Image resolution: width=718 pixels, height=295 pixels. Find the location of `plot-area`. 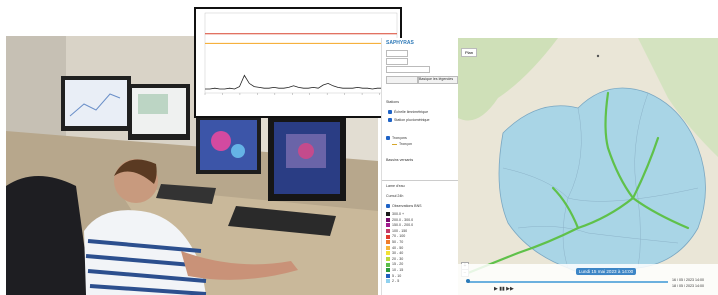

plot-area is located at coordinates (301, 53).